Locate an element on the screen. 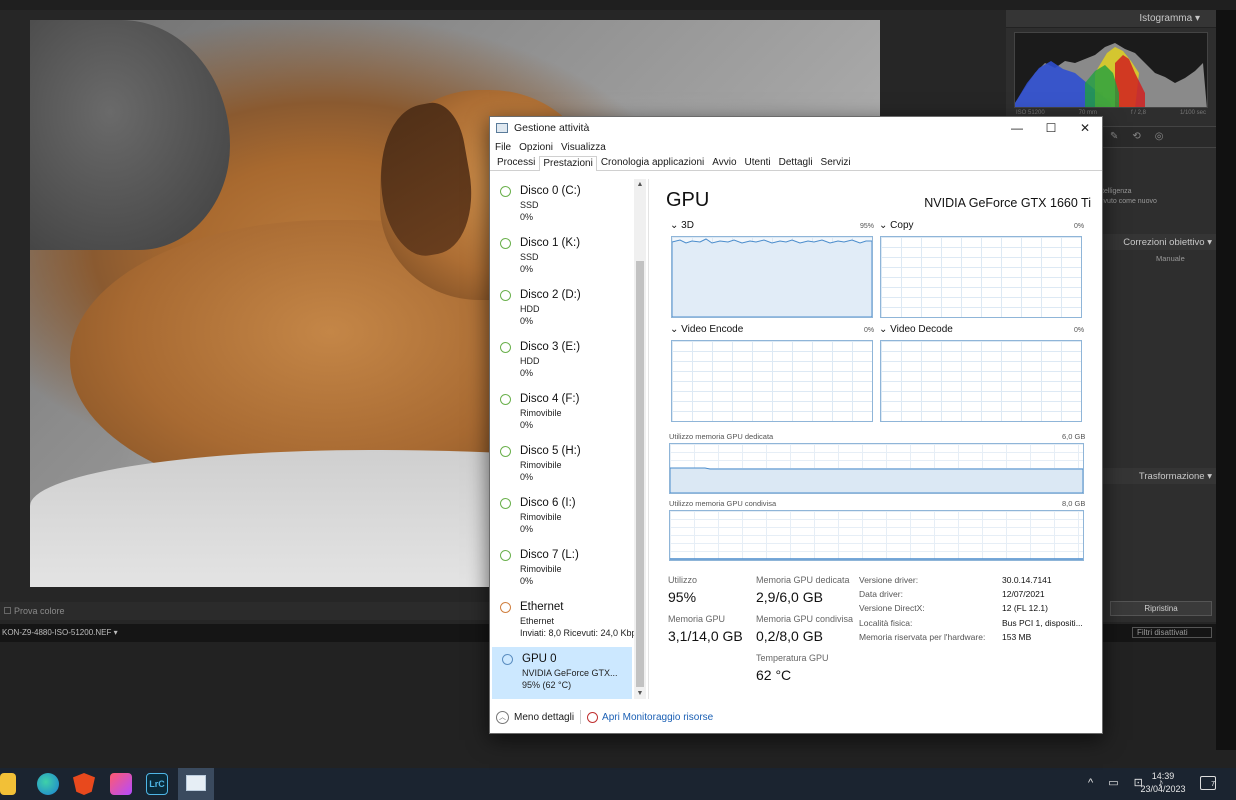 This screenshot has height=800, width=1236. correzioni-header: Correzioni obiettivo ▾ is located at coordinates (1159, 242).